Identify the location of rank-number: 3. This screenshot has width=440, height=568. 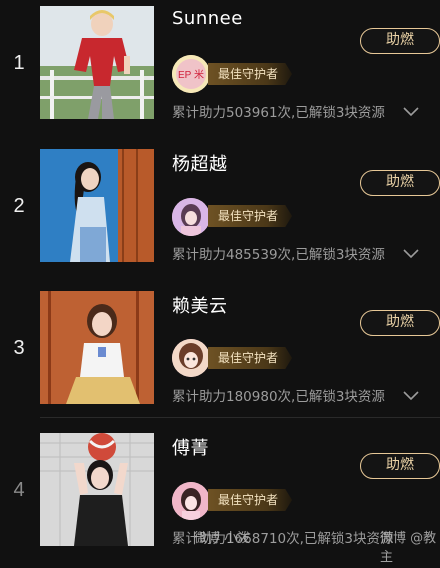
(19, 348).